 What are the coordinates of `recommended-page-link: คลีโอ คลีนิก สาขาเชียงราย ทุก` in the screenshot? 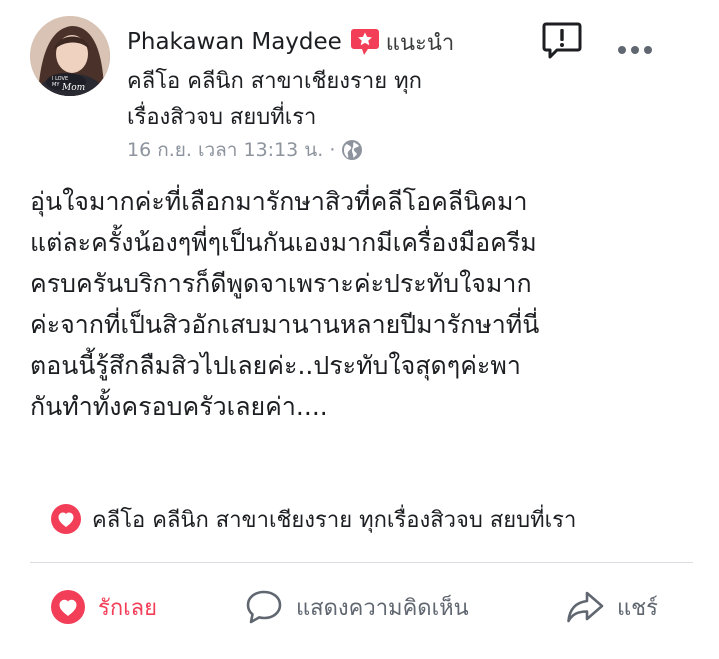 It's located at (274, 80).